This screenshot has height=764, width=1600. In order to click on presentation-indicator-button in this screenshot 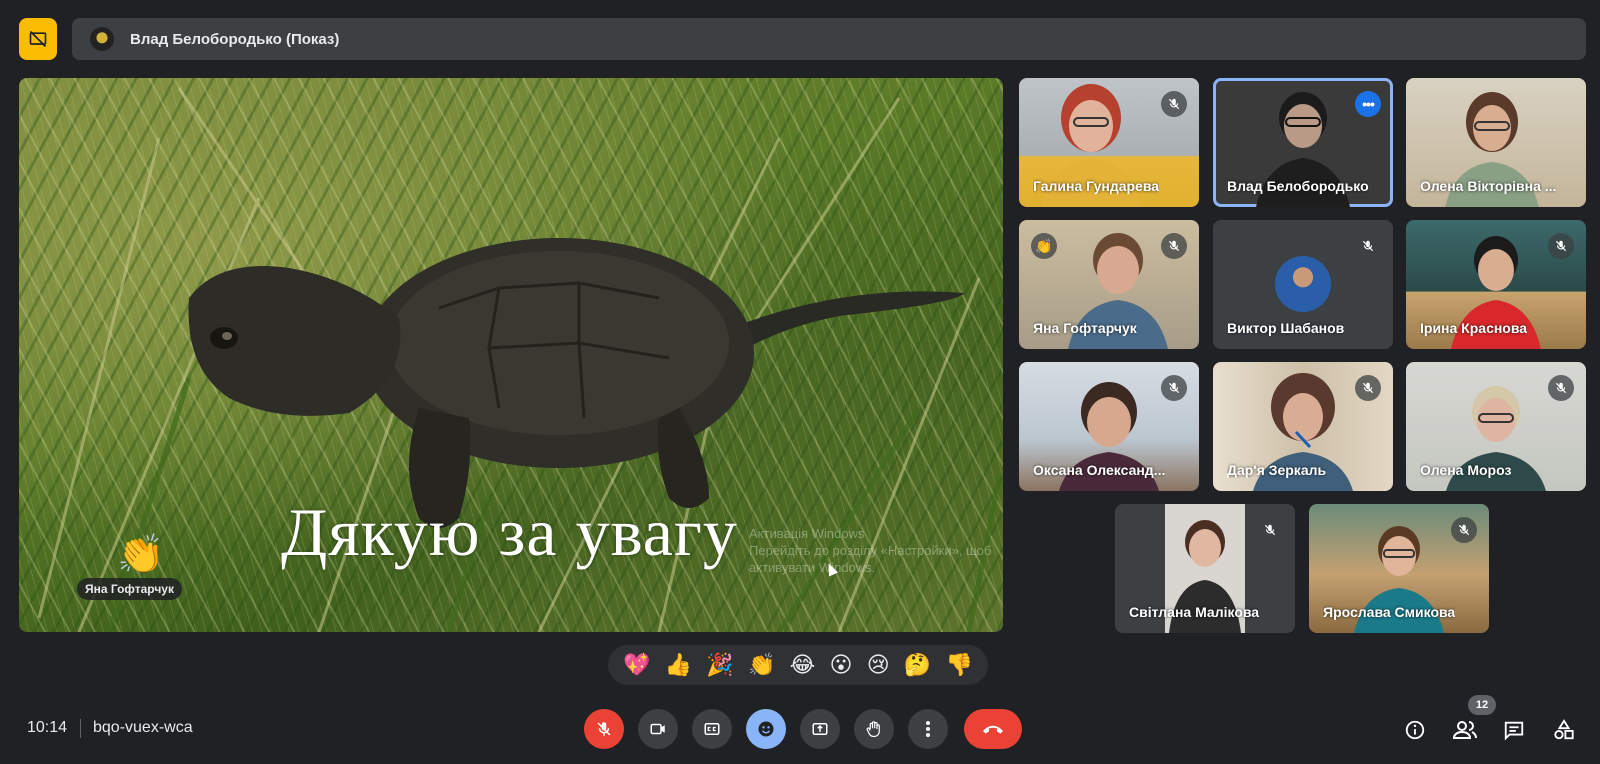, I will do `click(38, 39)`.